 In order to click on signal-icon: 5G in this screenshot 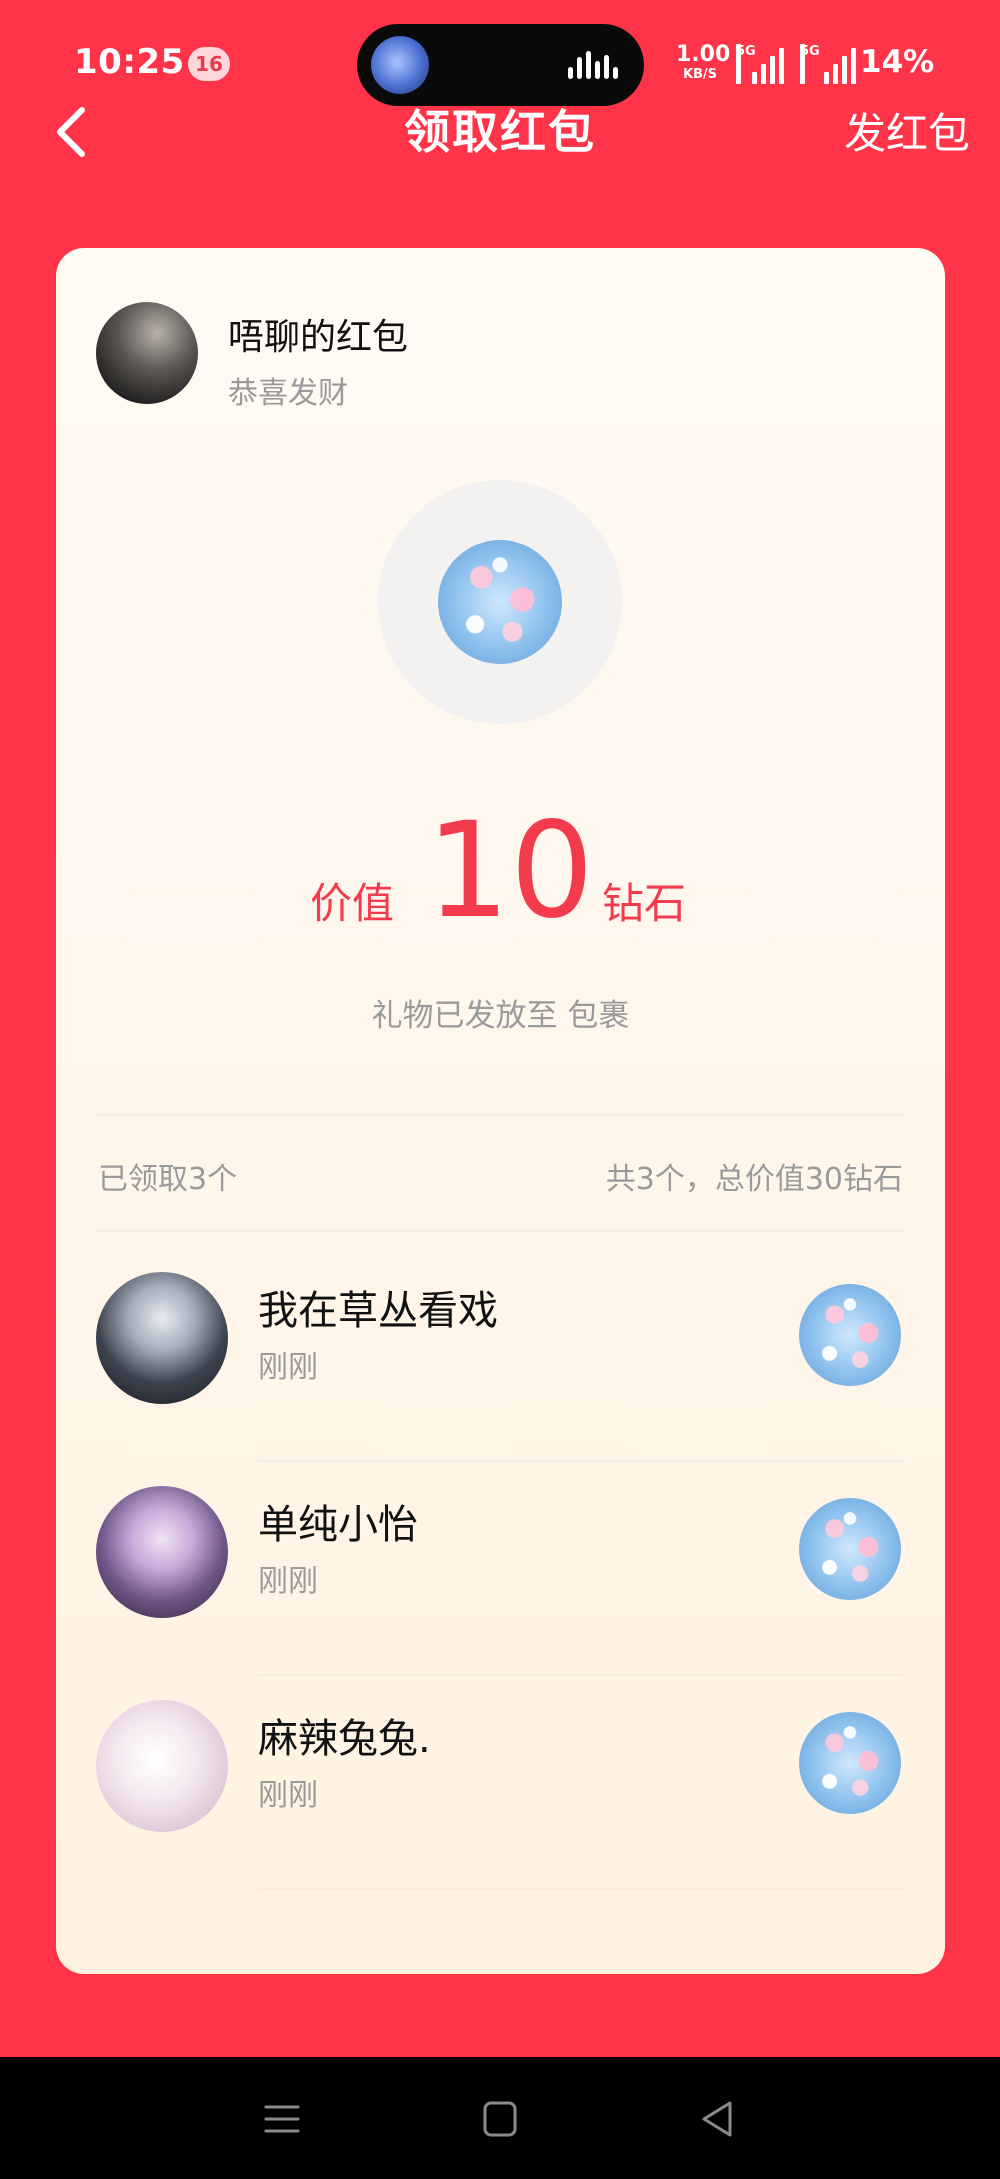, I will do `click(760, 64)`.